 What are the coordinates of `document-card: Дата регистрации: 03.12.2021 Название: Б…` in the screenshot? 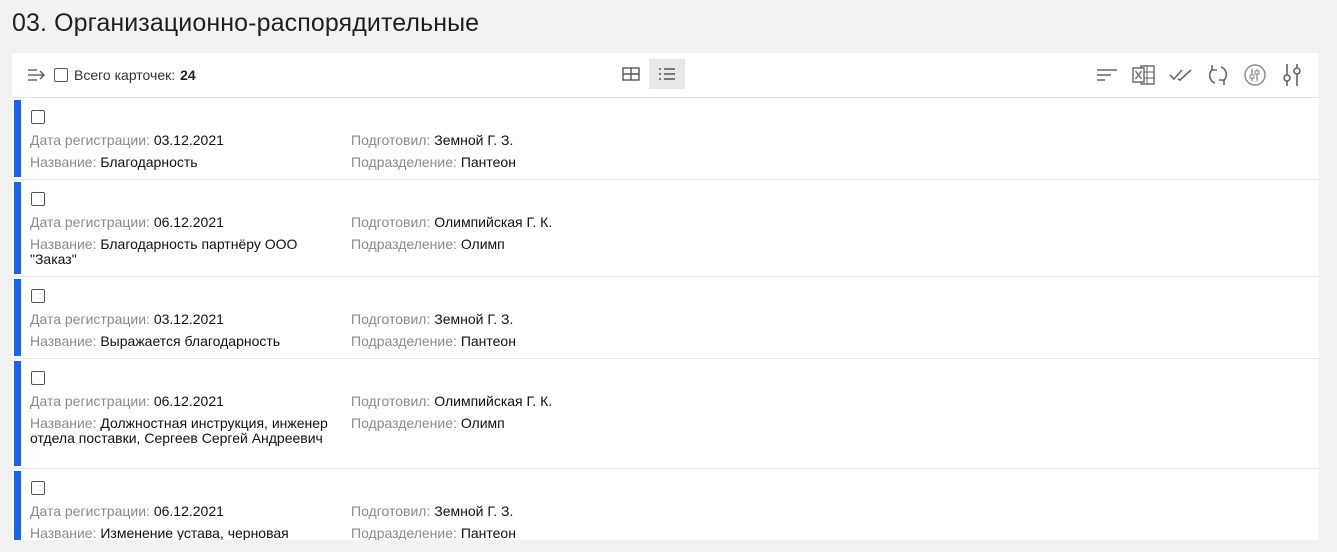 It's located at (665, 139).